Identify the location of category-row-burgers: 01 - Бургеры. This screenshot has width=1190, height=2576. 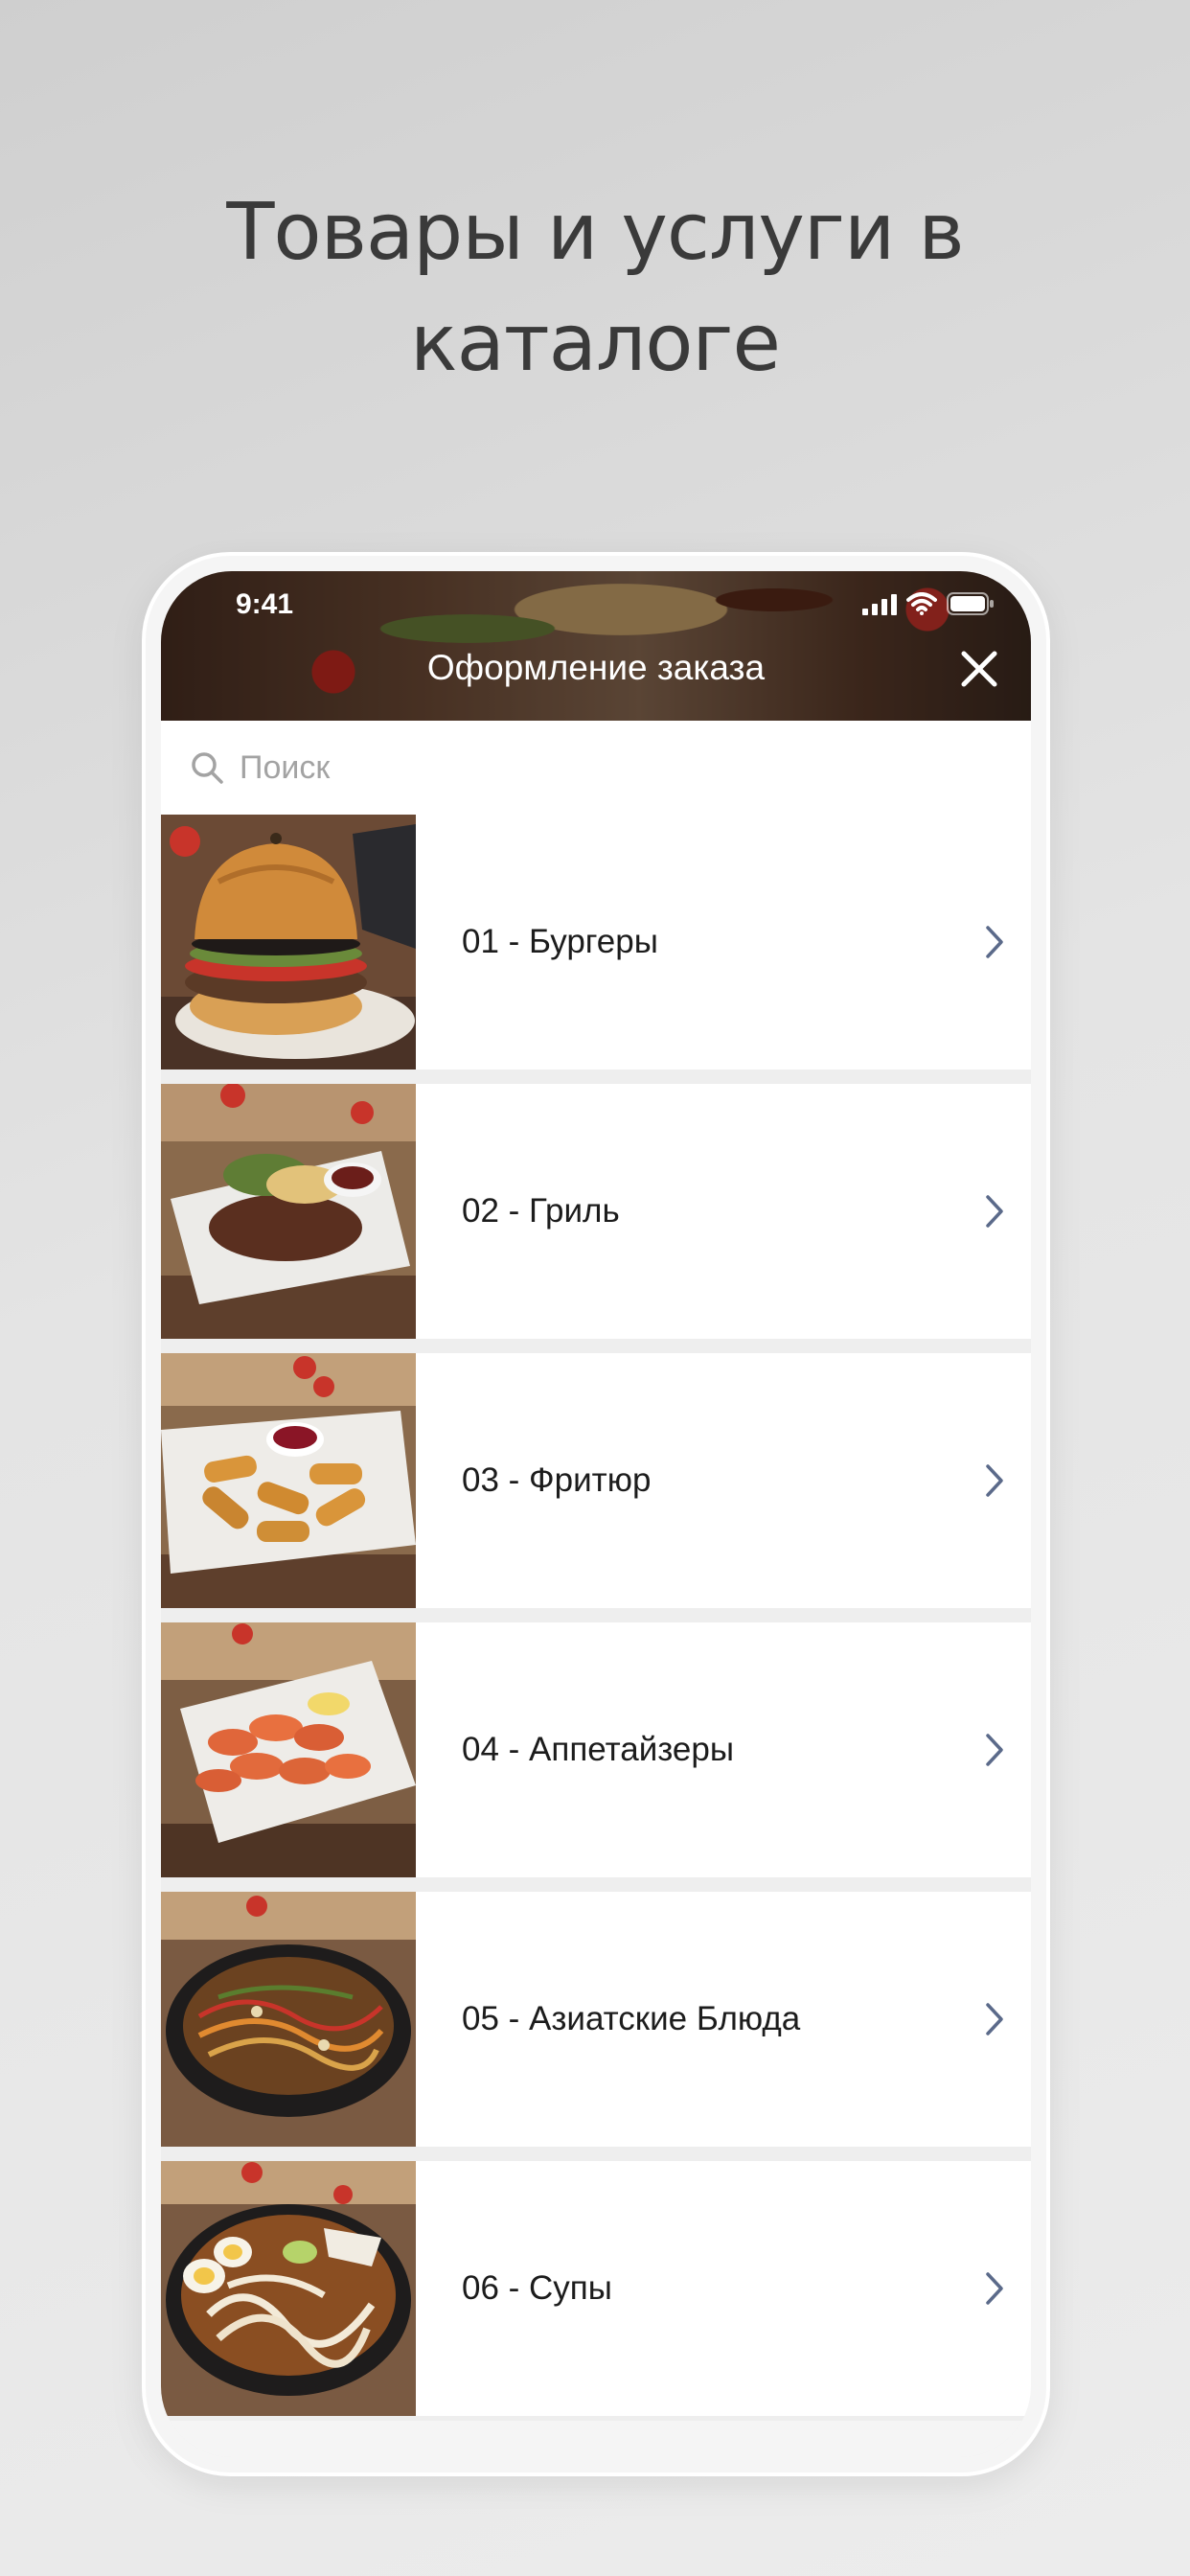
(596, 942).